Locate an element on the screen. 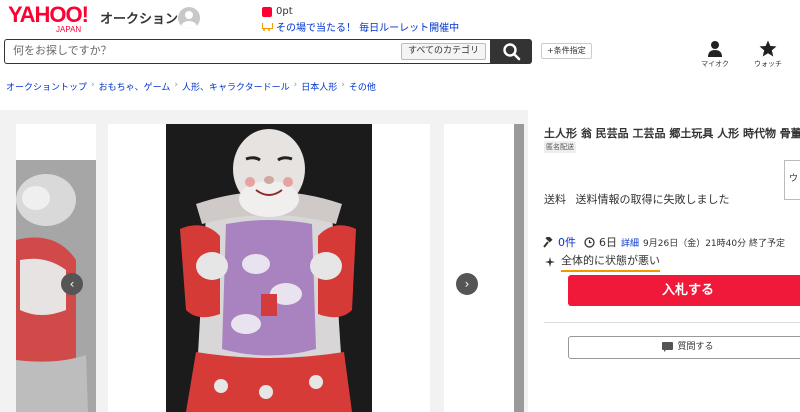  star-icon is located at coordinates (768, 48).